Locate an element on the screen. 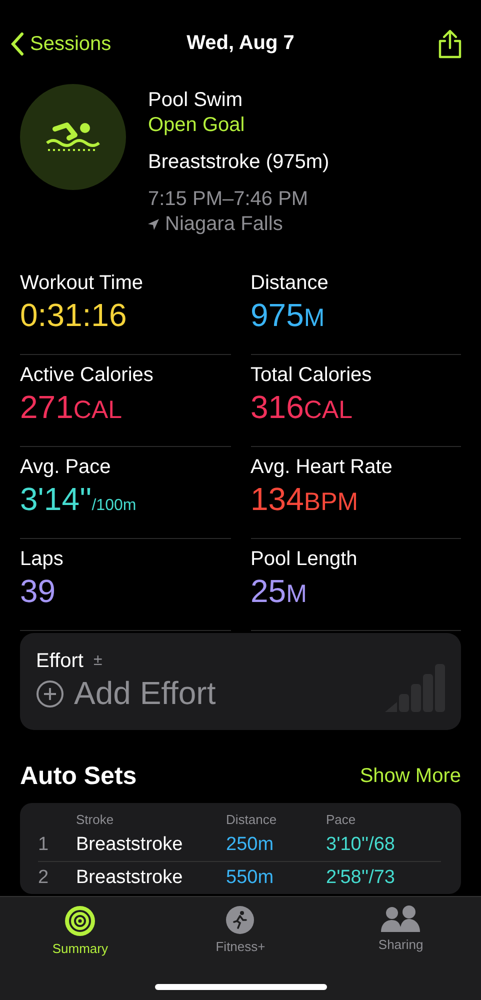 The height and width of the screenshot is (1000, 481). pace-cell-text: 3'10''/68 is located at coordinates (361, 845).